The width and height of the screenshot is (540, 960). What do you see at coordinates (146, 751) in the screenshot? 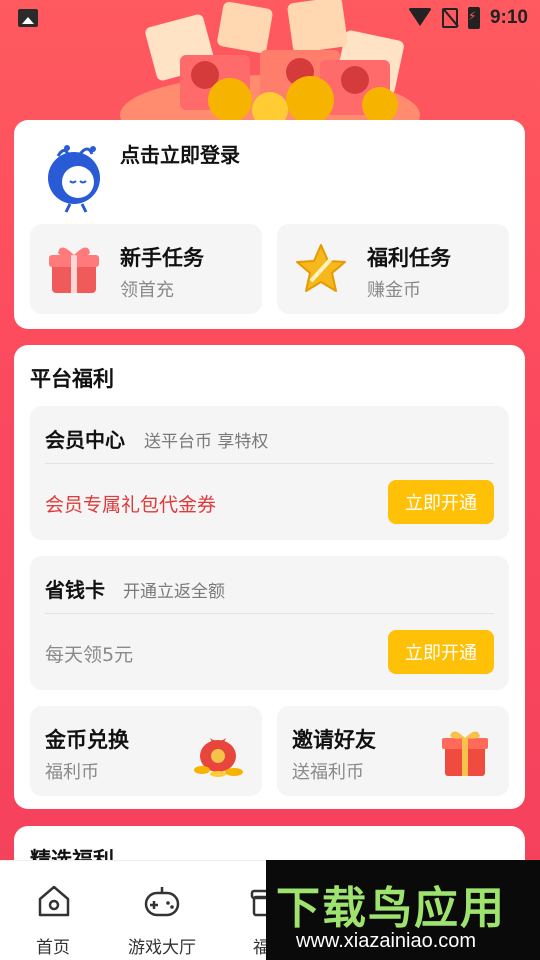
I see `coin-exchange-box: 金币兑换 福利币` at bounding box center [146, 751].